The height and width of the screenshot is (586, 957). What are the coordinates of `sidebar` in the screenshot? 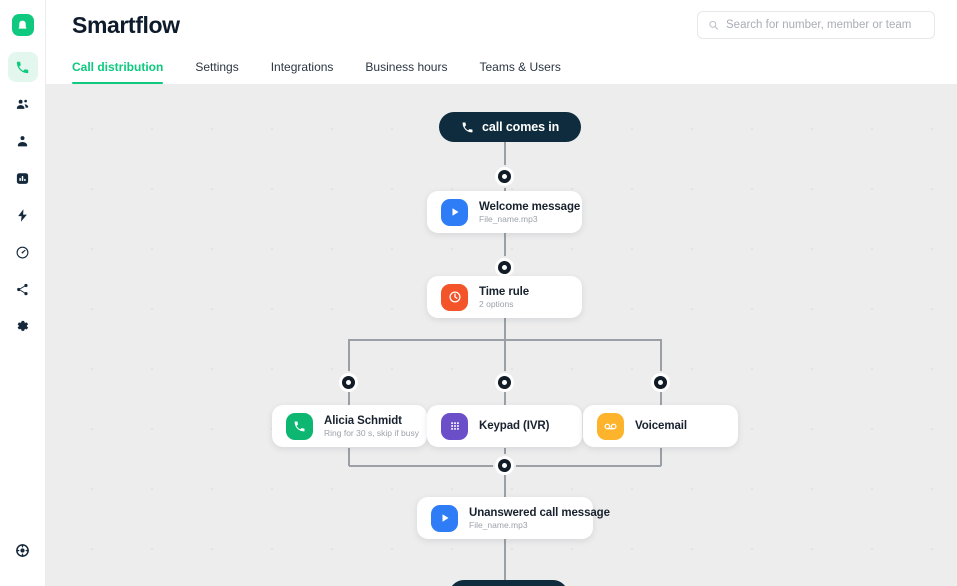 It's located at (23, 293).